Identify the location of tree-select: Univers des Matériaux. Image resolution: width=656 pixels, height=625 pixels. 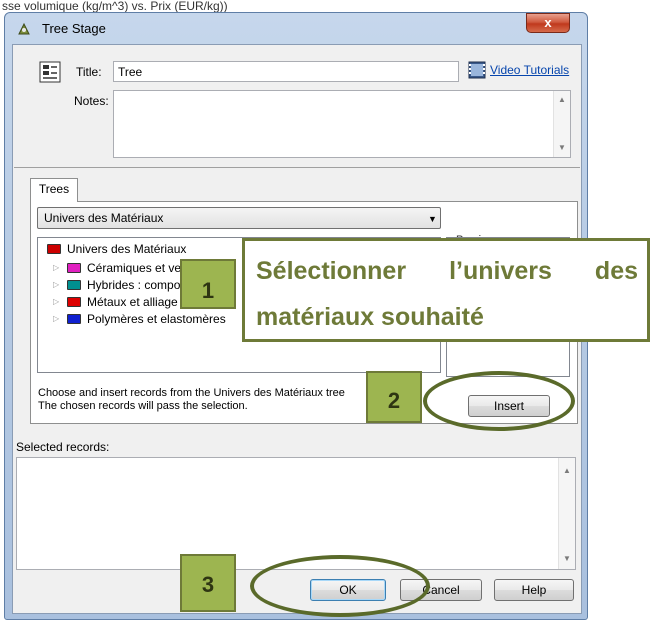
(239, 218).